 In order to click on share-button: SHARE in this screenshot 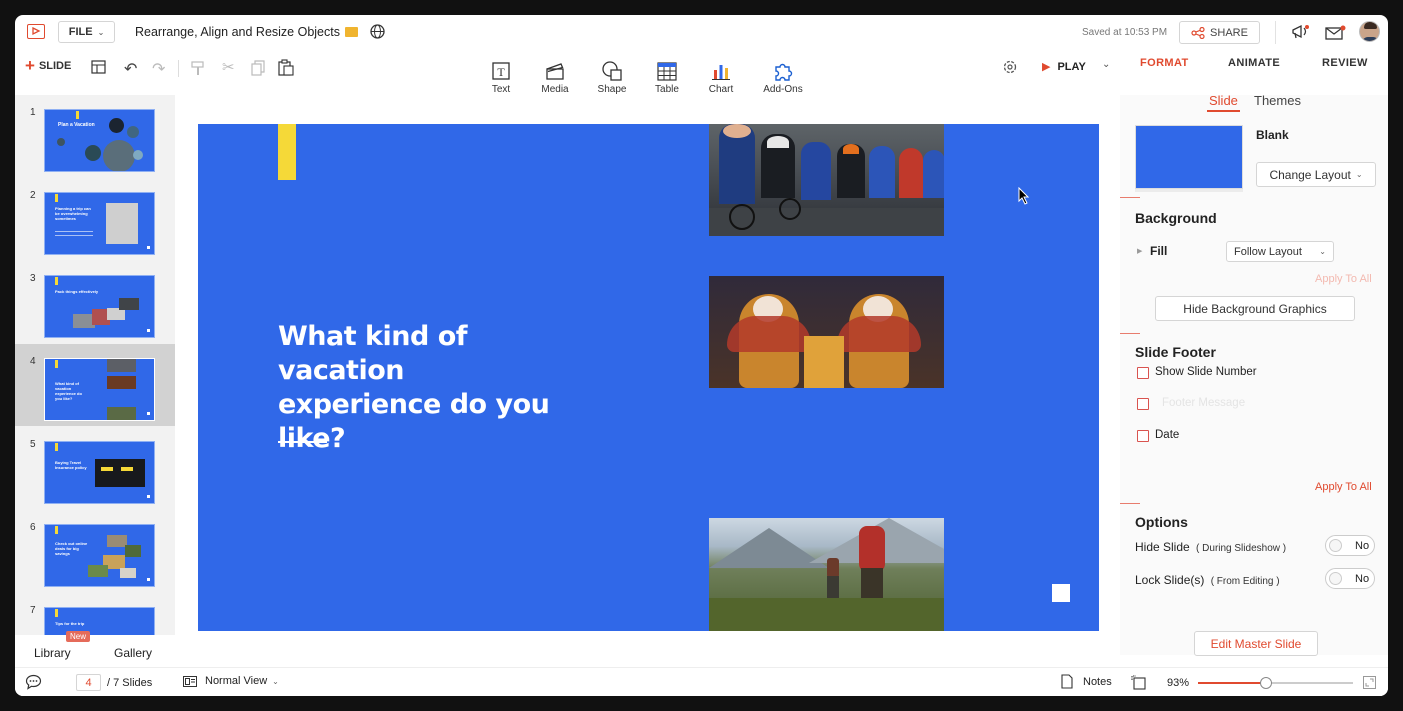, I will do `click(1219, 32)`.